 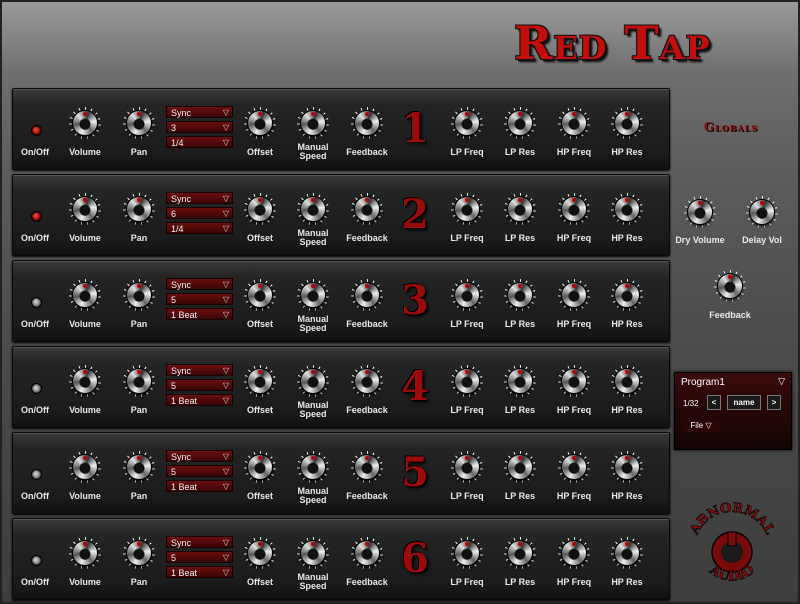 What do you see at coordinates (181, 199) in the screenshot?
I see `sync-mode-select-value: Sync` at bounding box center [181, 199].